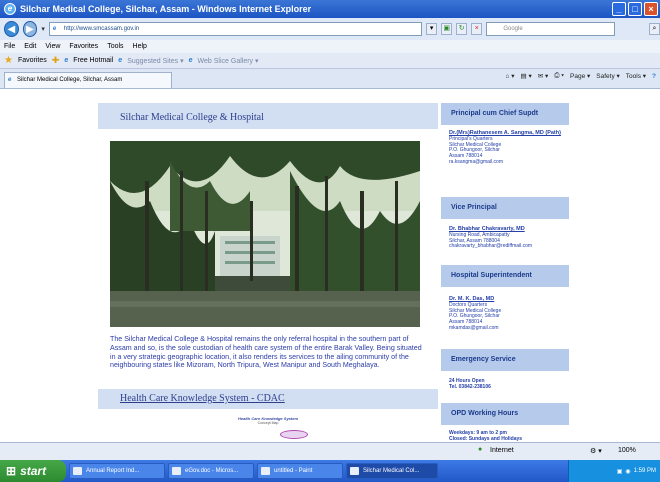 This screenshot has height=482, width=660. What do you see at coordinates (510, 76) in the screenshot?
I see `home-icon: ⌂ ▾` at bounding box center [510, 76].